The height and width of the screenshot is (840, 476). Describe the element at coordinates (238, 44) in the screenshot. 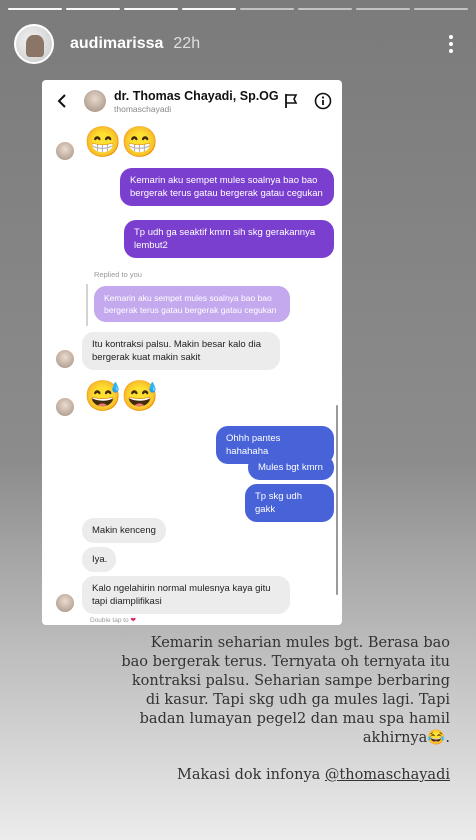

I see `story-header: audimarissa 22h` at that location.